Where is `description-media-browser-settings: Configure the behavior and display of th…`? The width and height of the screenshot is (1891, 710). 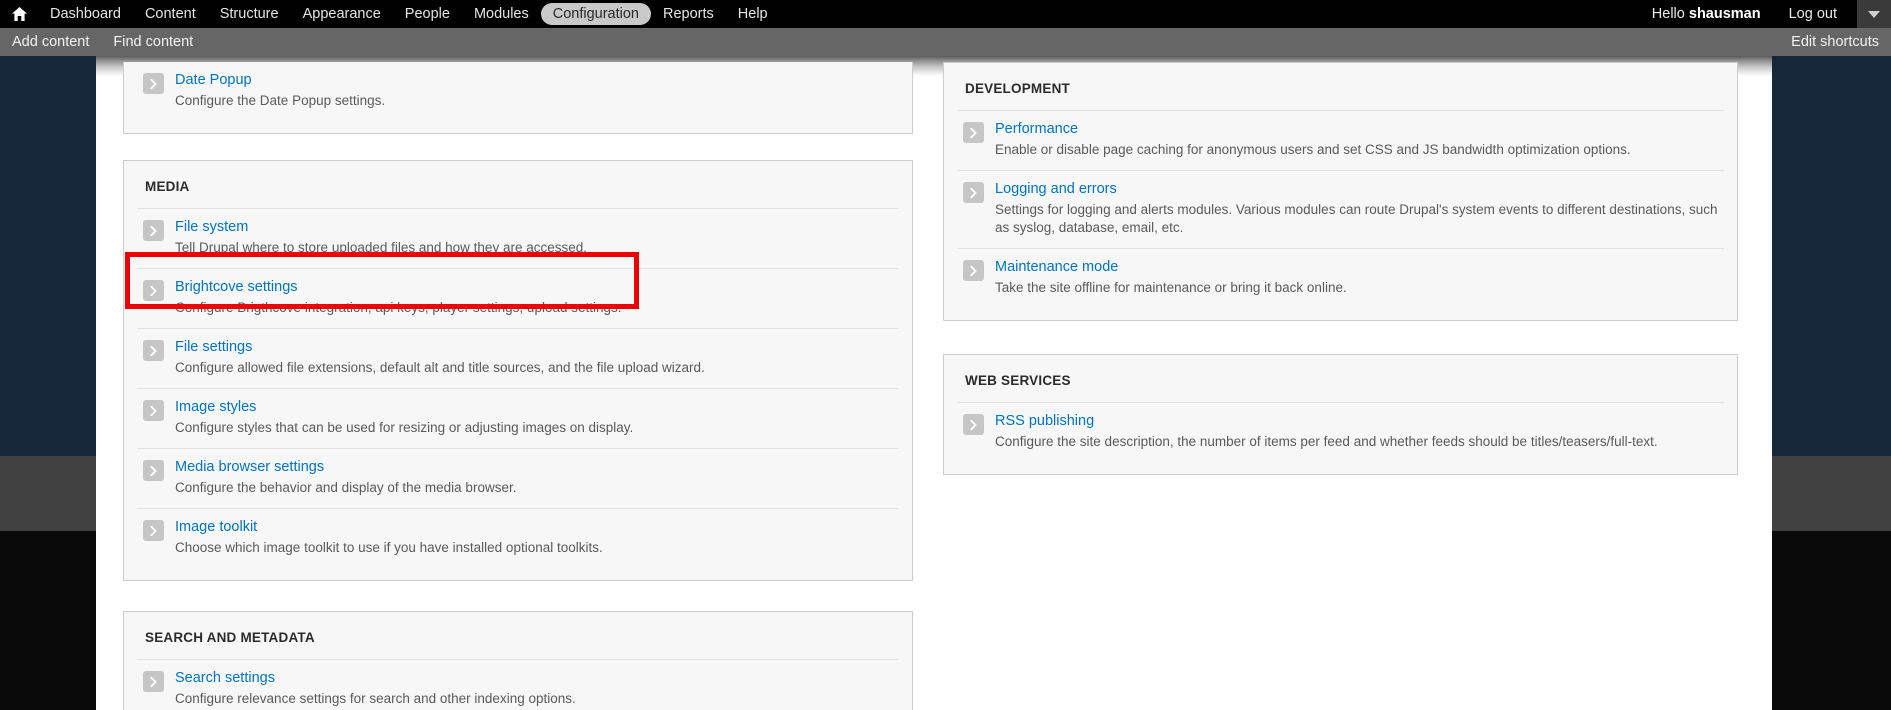
description-media-browser-settings: Configure the behavior and display of th… is located at coordinates (346, 487).